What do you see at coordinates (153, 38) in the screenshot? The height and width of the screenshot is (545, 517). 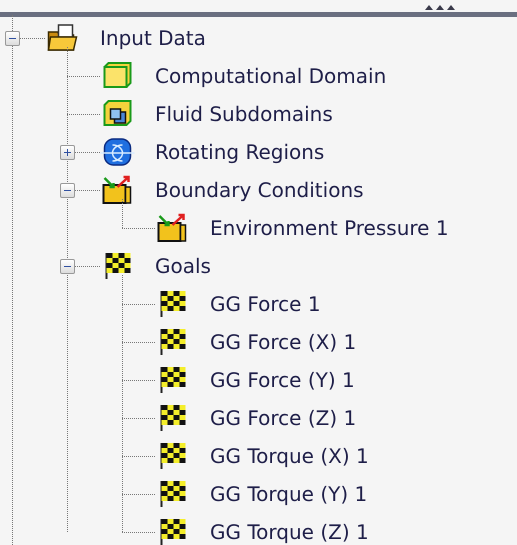 I see `tree-item: Input Data` at bounding box center [153, 38].